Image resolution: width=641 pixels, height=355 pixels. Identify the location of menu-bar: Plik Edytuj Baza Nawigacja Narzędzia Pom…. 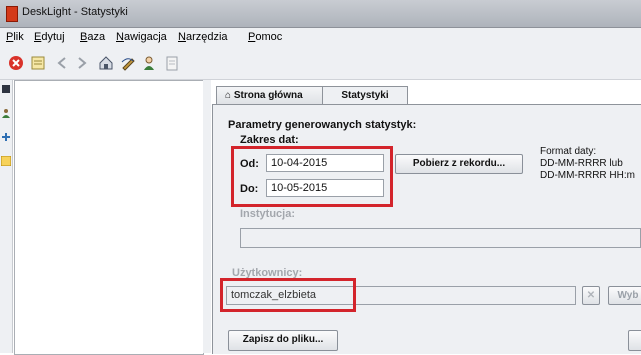
(320, 37).